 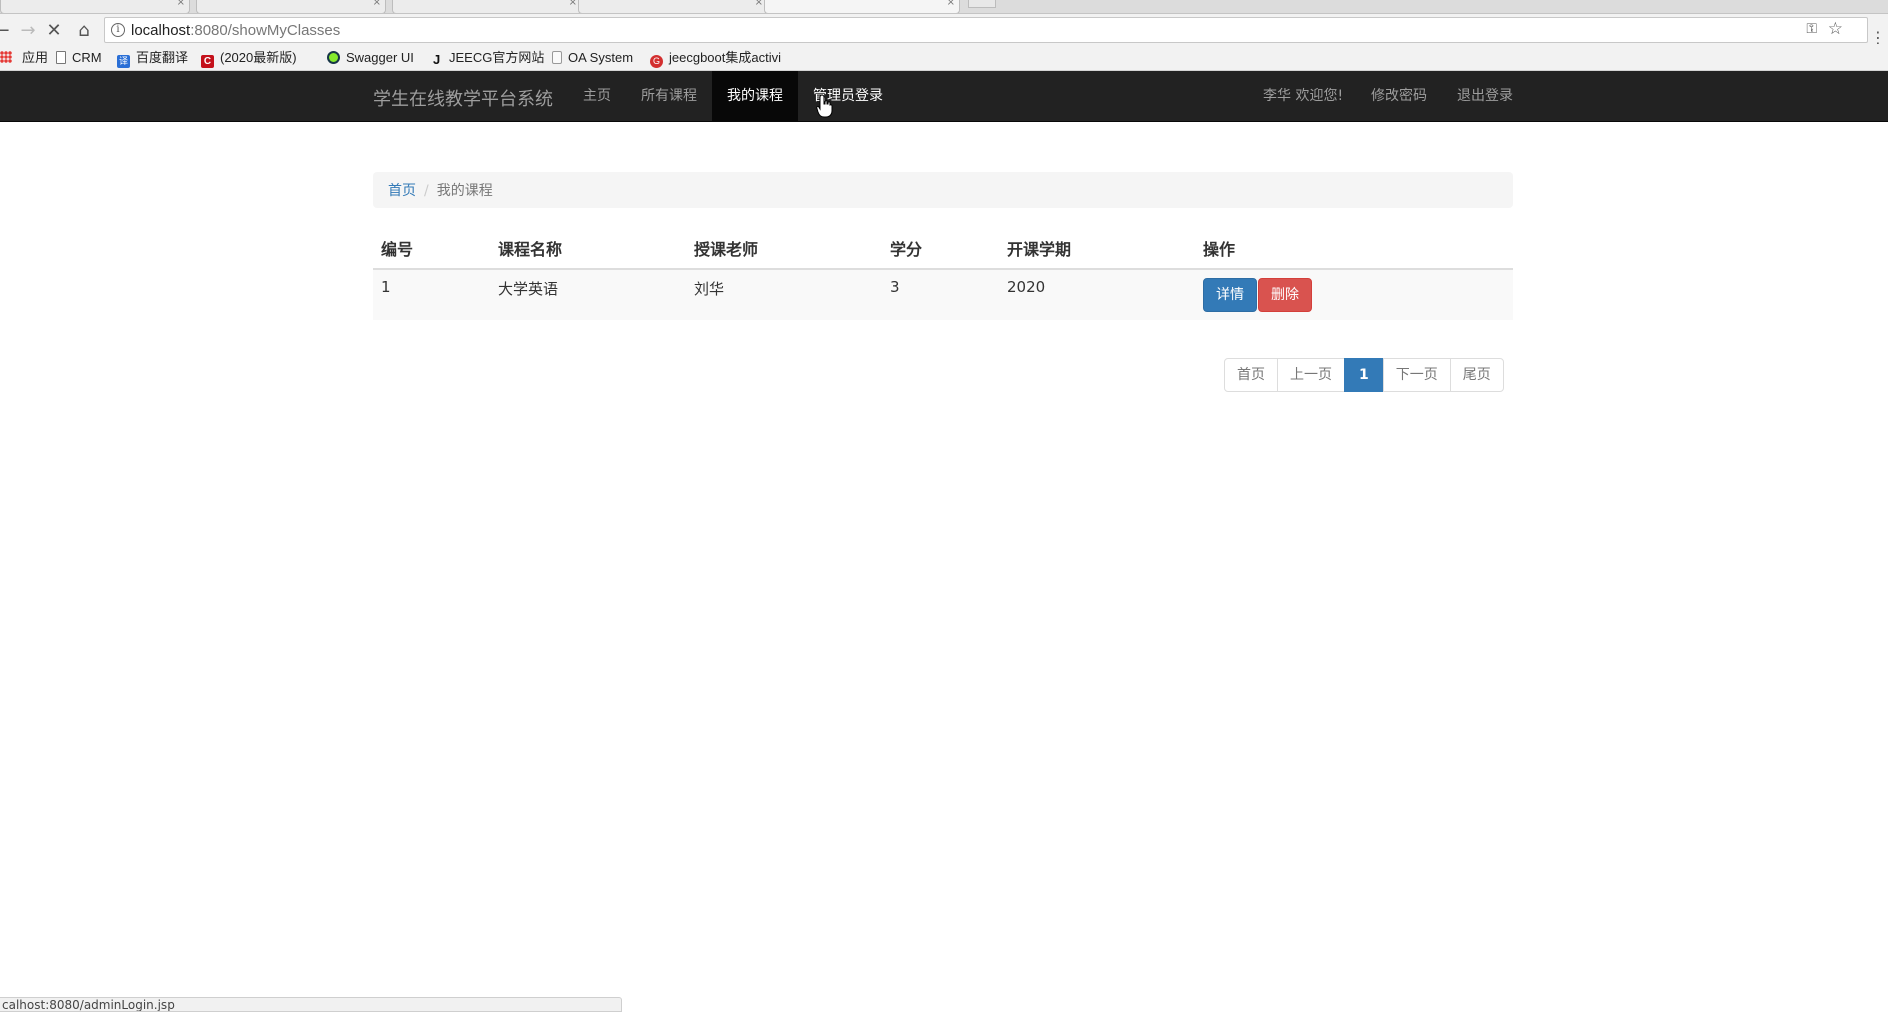 What do you see at coordinates (249, 58) in the screenshot?
I see `bookmark-2020: C (2020最新版)` at bounding box center [249, 58].